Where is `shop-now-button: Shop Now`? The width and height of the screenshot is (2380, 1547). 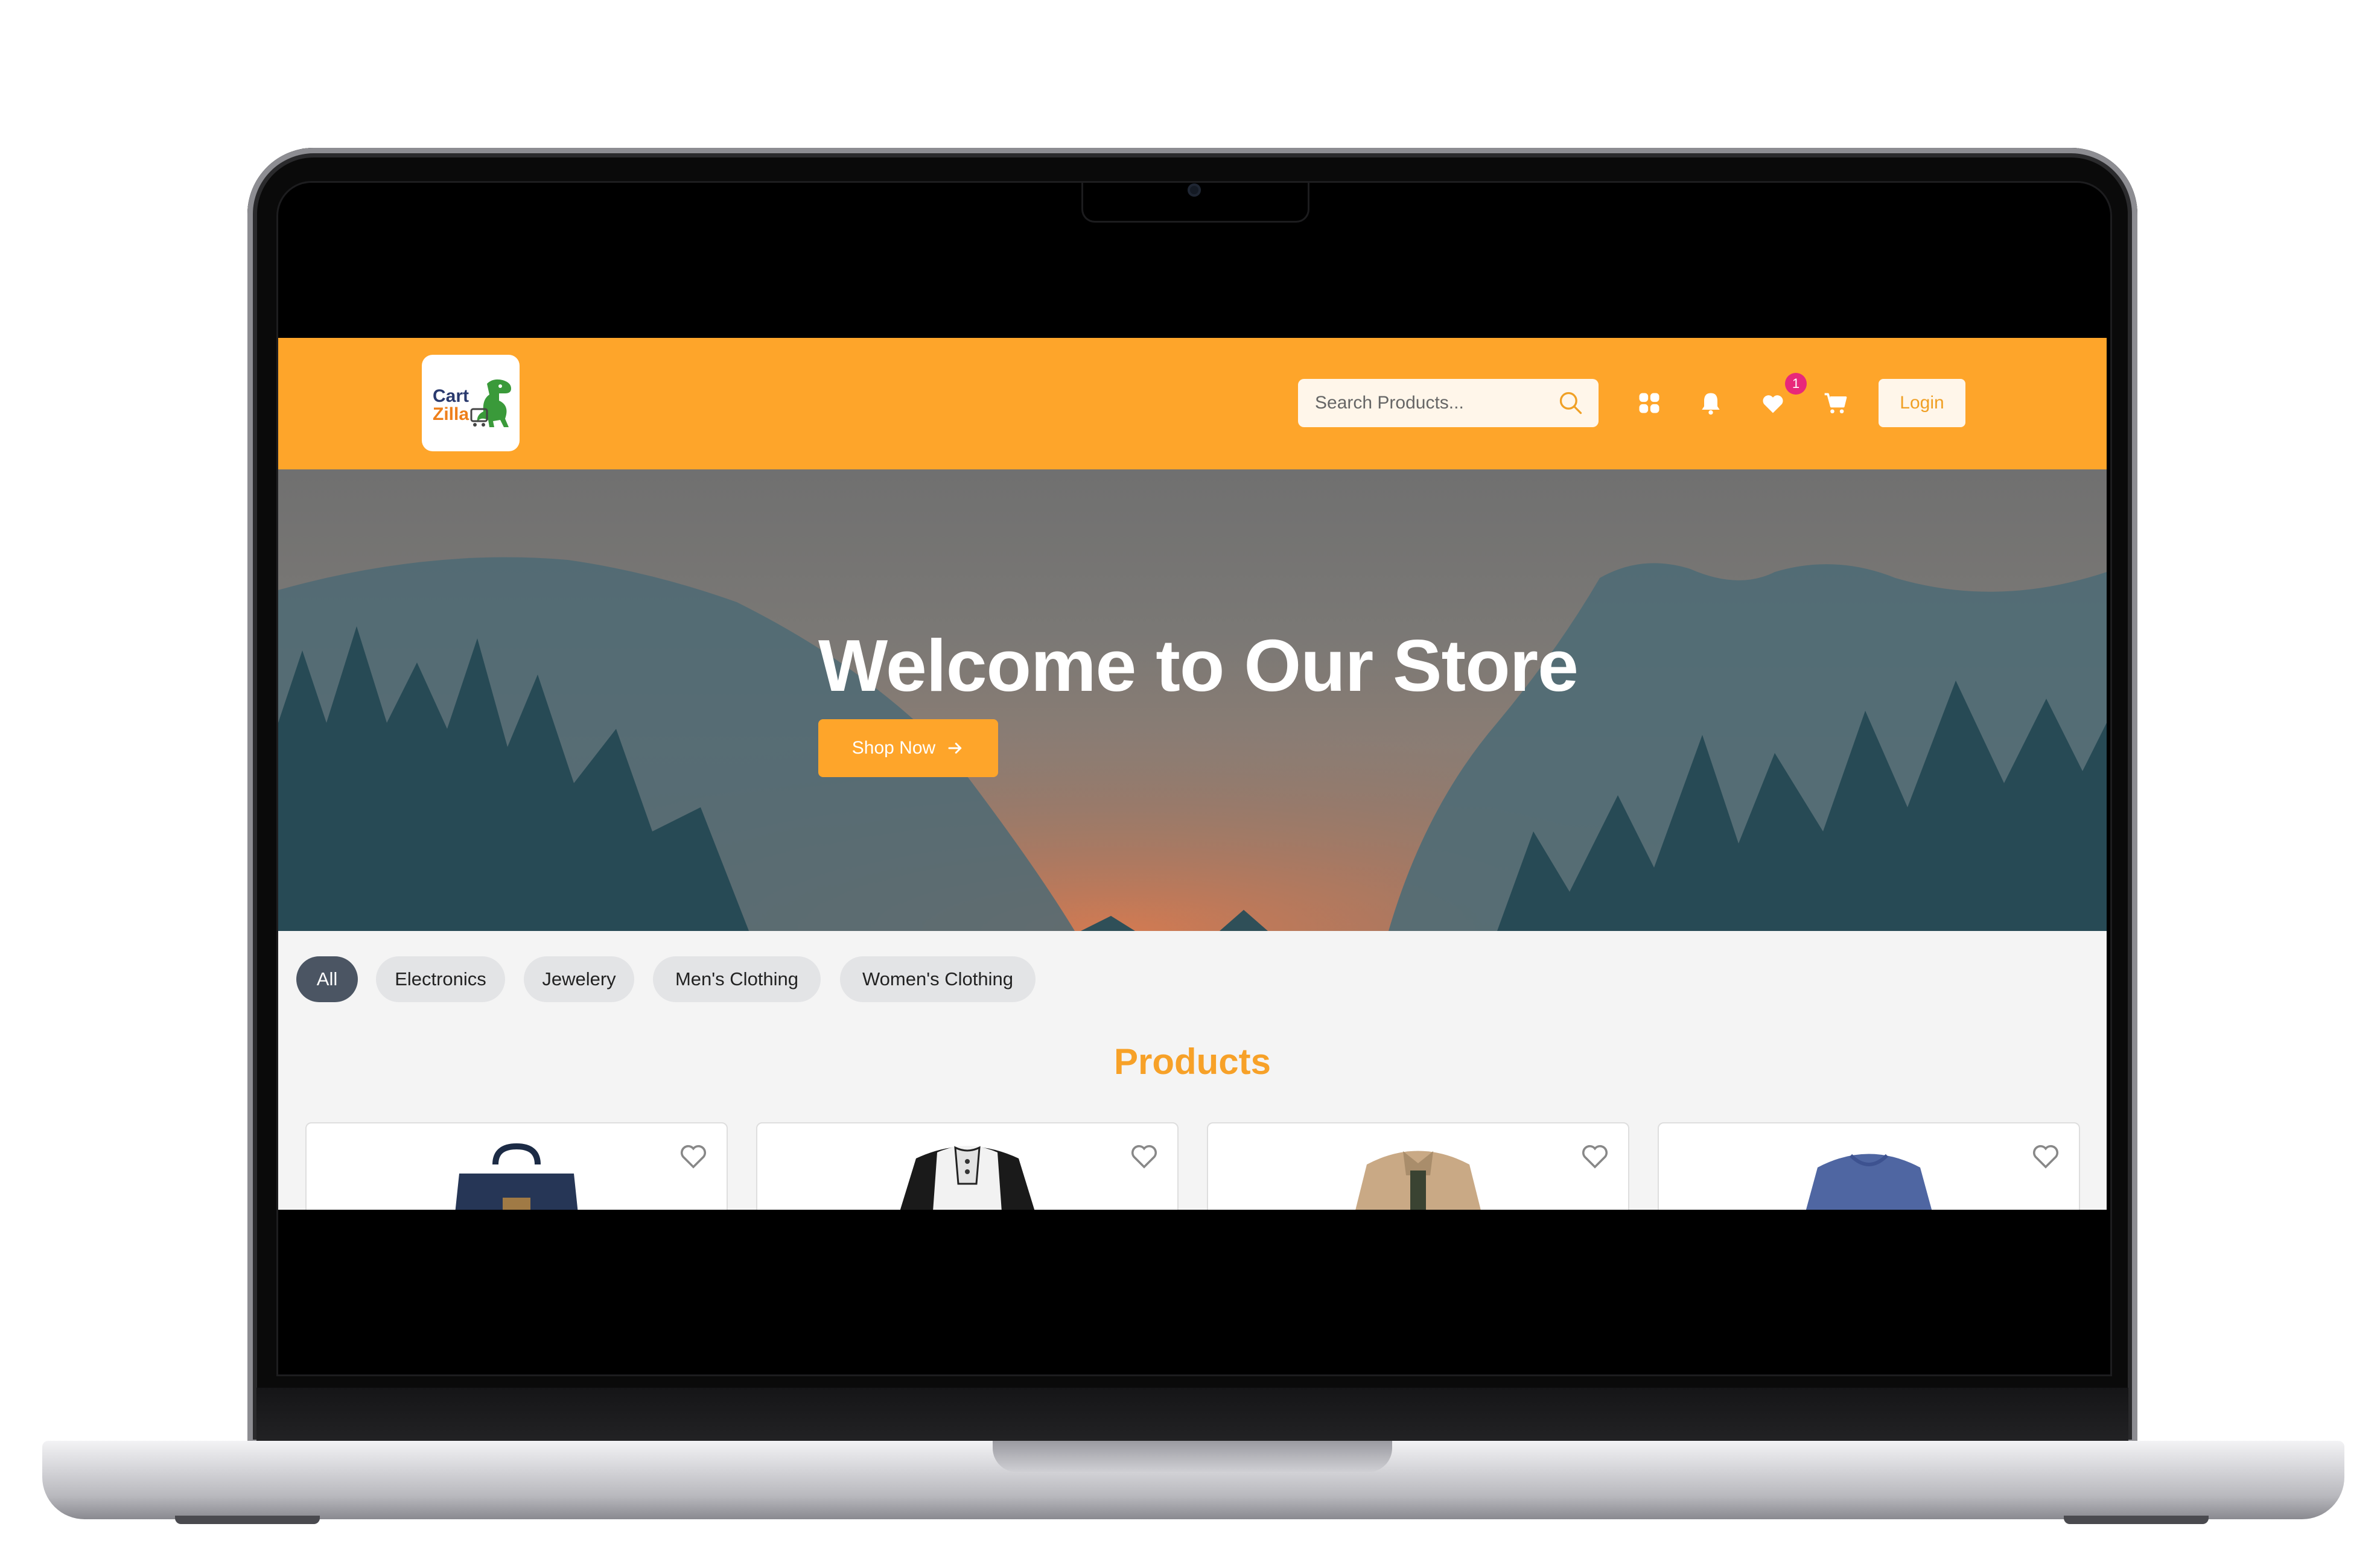
shop-now-button: Shop Now is located at coordinates (908, 748).